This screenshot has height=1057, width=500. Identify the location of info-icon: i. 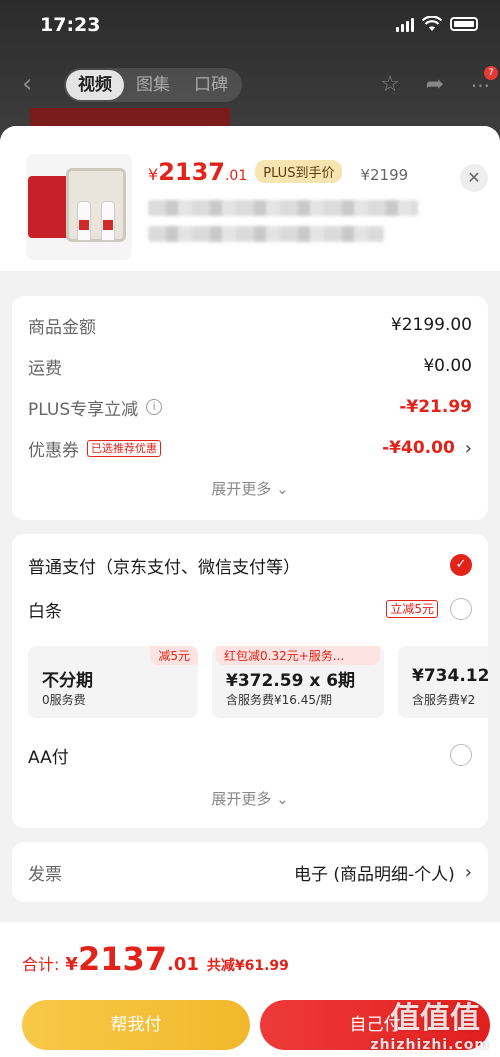
(154, 407).